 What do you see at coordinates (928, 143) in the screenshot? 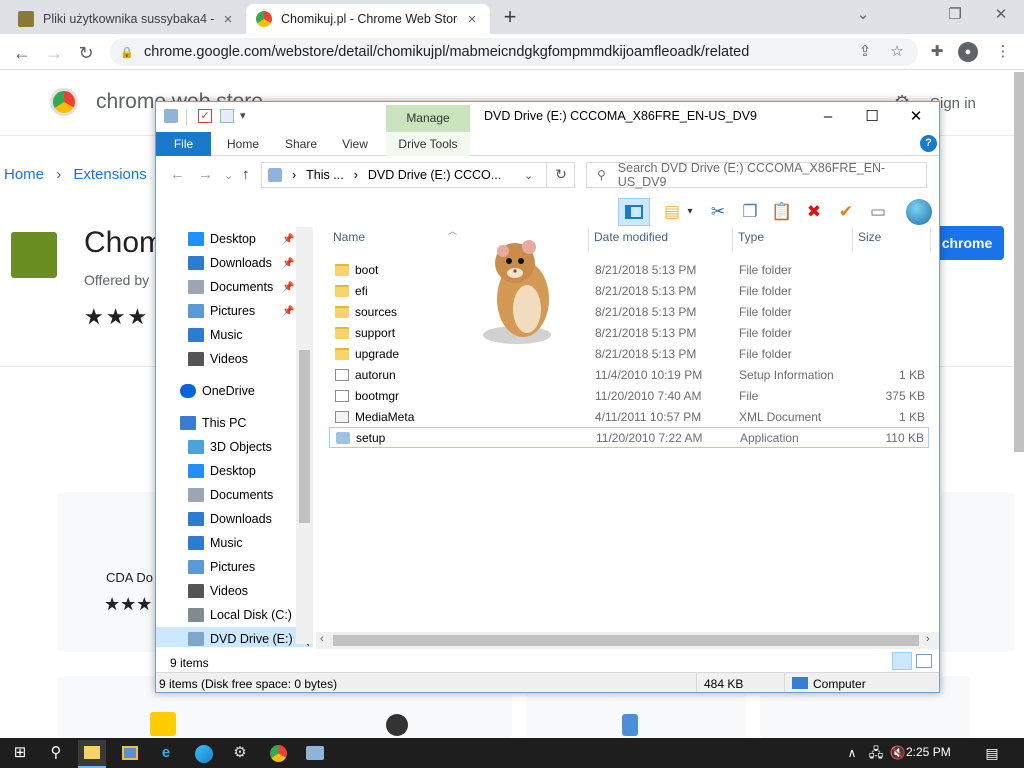
I see `help-icon: ?` at bounding box center [928, 143].